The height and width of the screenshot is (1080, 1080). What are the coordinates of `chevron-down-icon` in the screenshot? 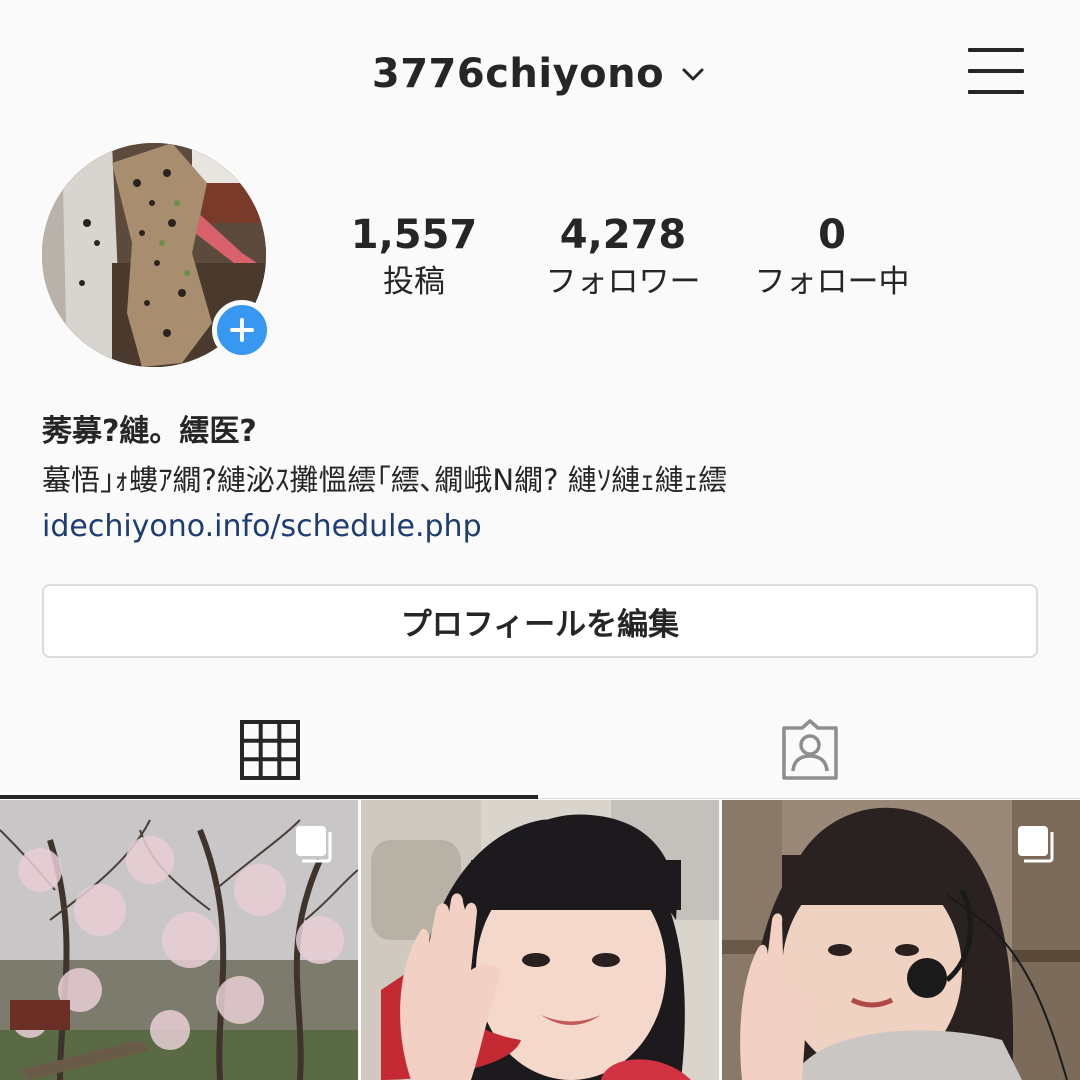 It's located at (693, 74).